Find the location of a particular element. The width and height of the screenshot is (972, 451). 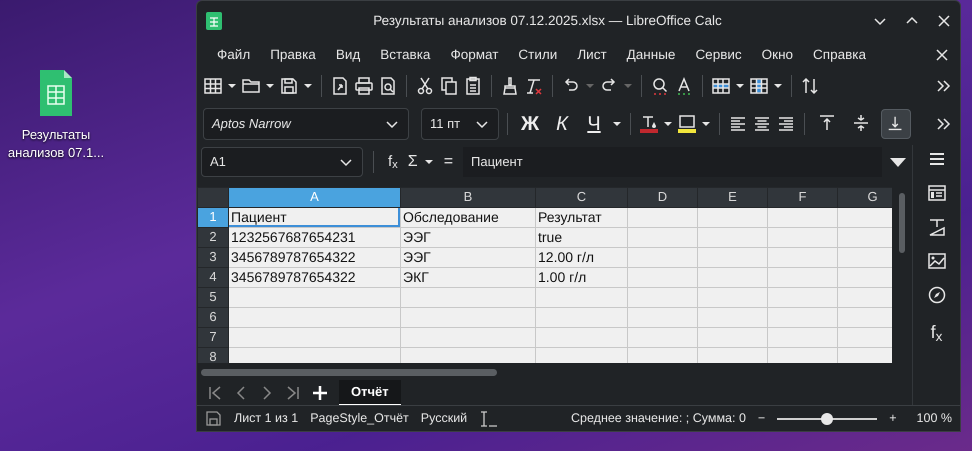

selection-mode-icon is located at coordinates (489, 419).